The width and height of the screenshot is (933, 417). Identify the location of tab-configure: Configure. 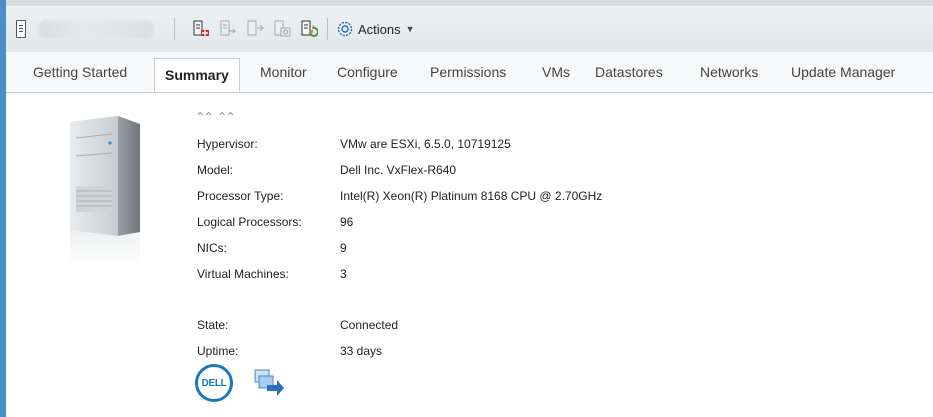
(367, 72).